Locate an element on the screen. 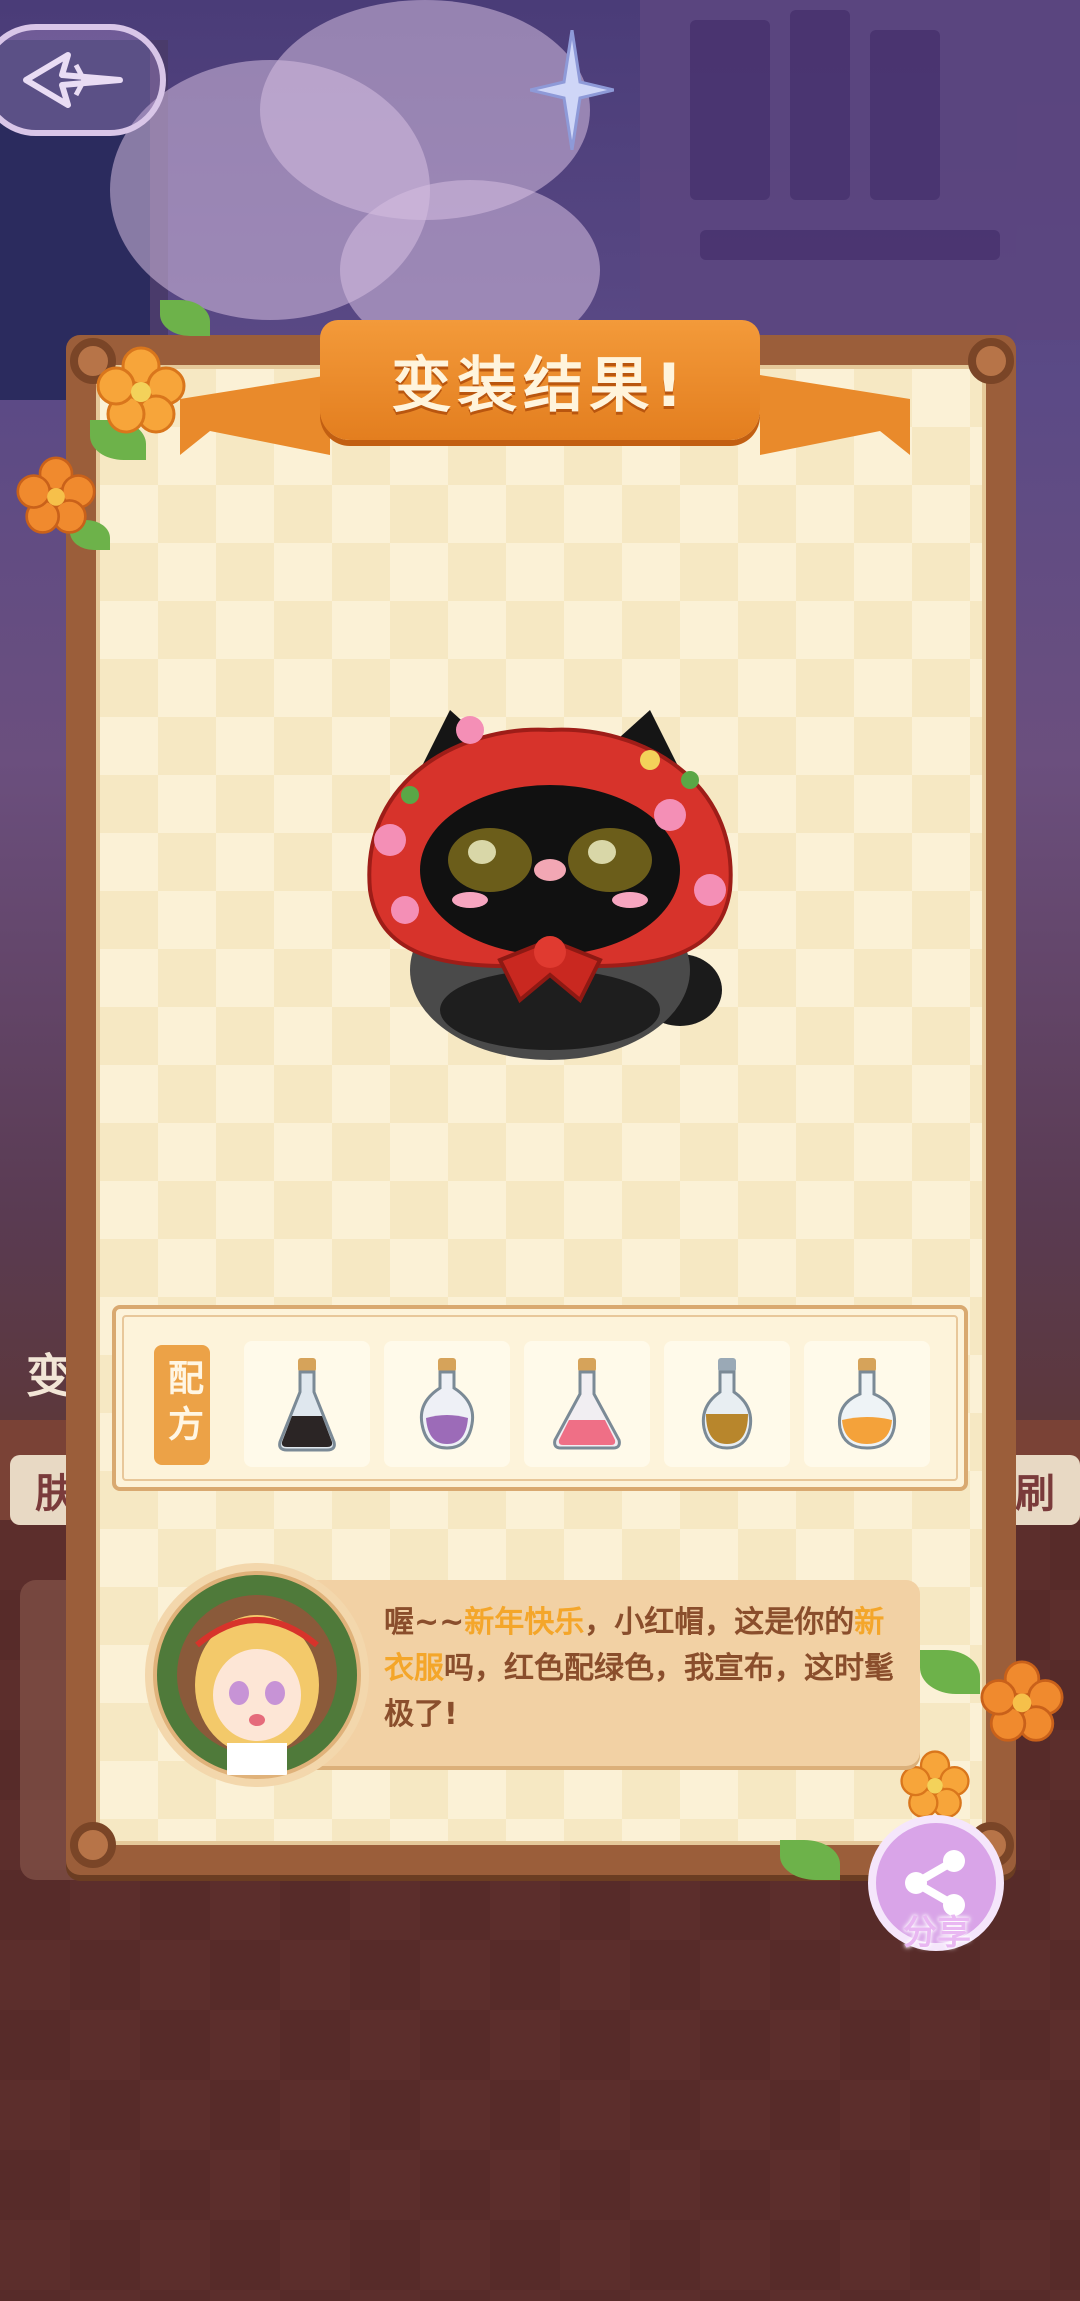 The height and width of the screenshot is (2301, 1080). dialogue-box: 喔~~新年快乐，小红帽，这是你的新衣服吗，红色配绿色，我宣布，这时髦极了! is located at coordinates (610, 1673).